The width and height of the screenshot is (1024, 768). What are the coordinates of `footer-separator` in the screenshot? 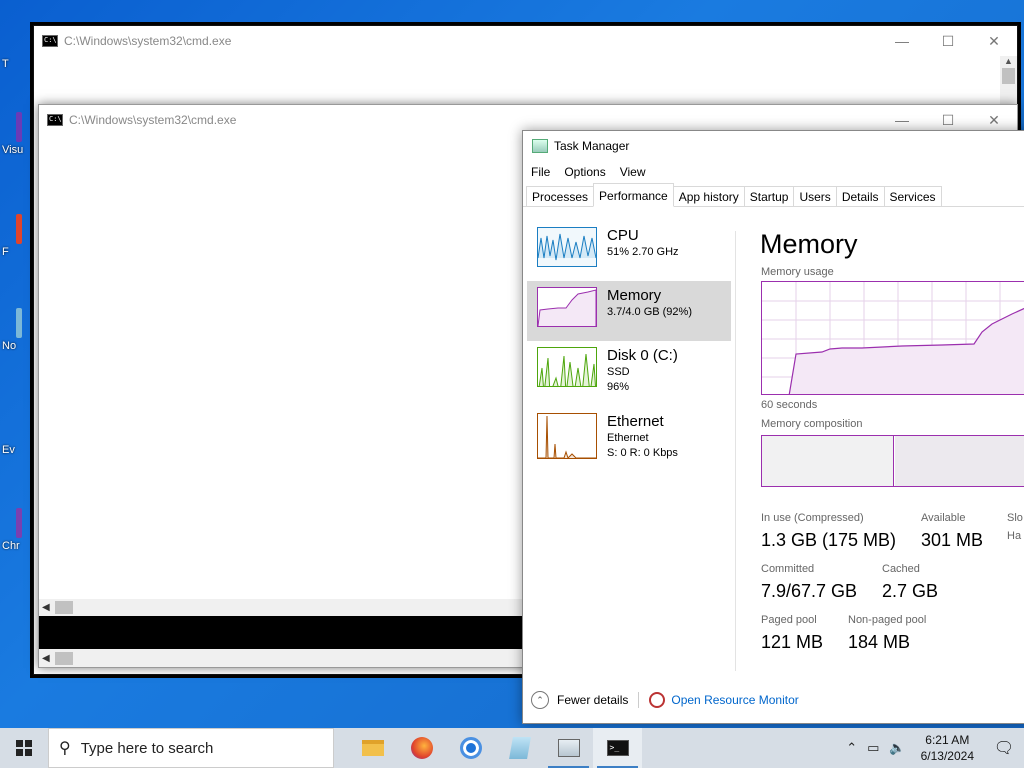 It's located at (639, 700).